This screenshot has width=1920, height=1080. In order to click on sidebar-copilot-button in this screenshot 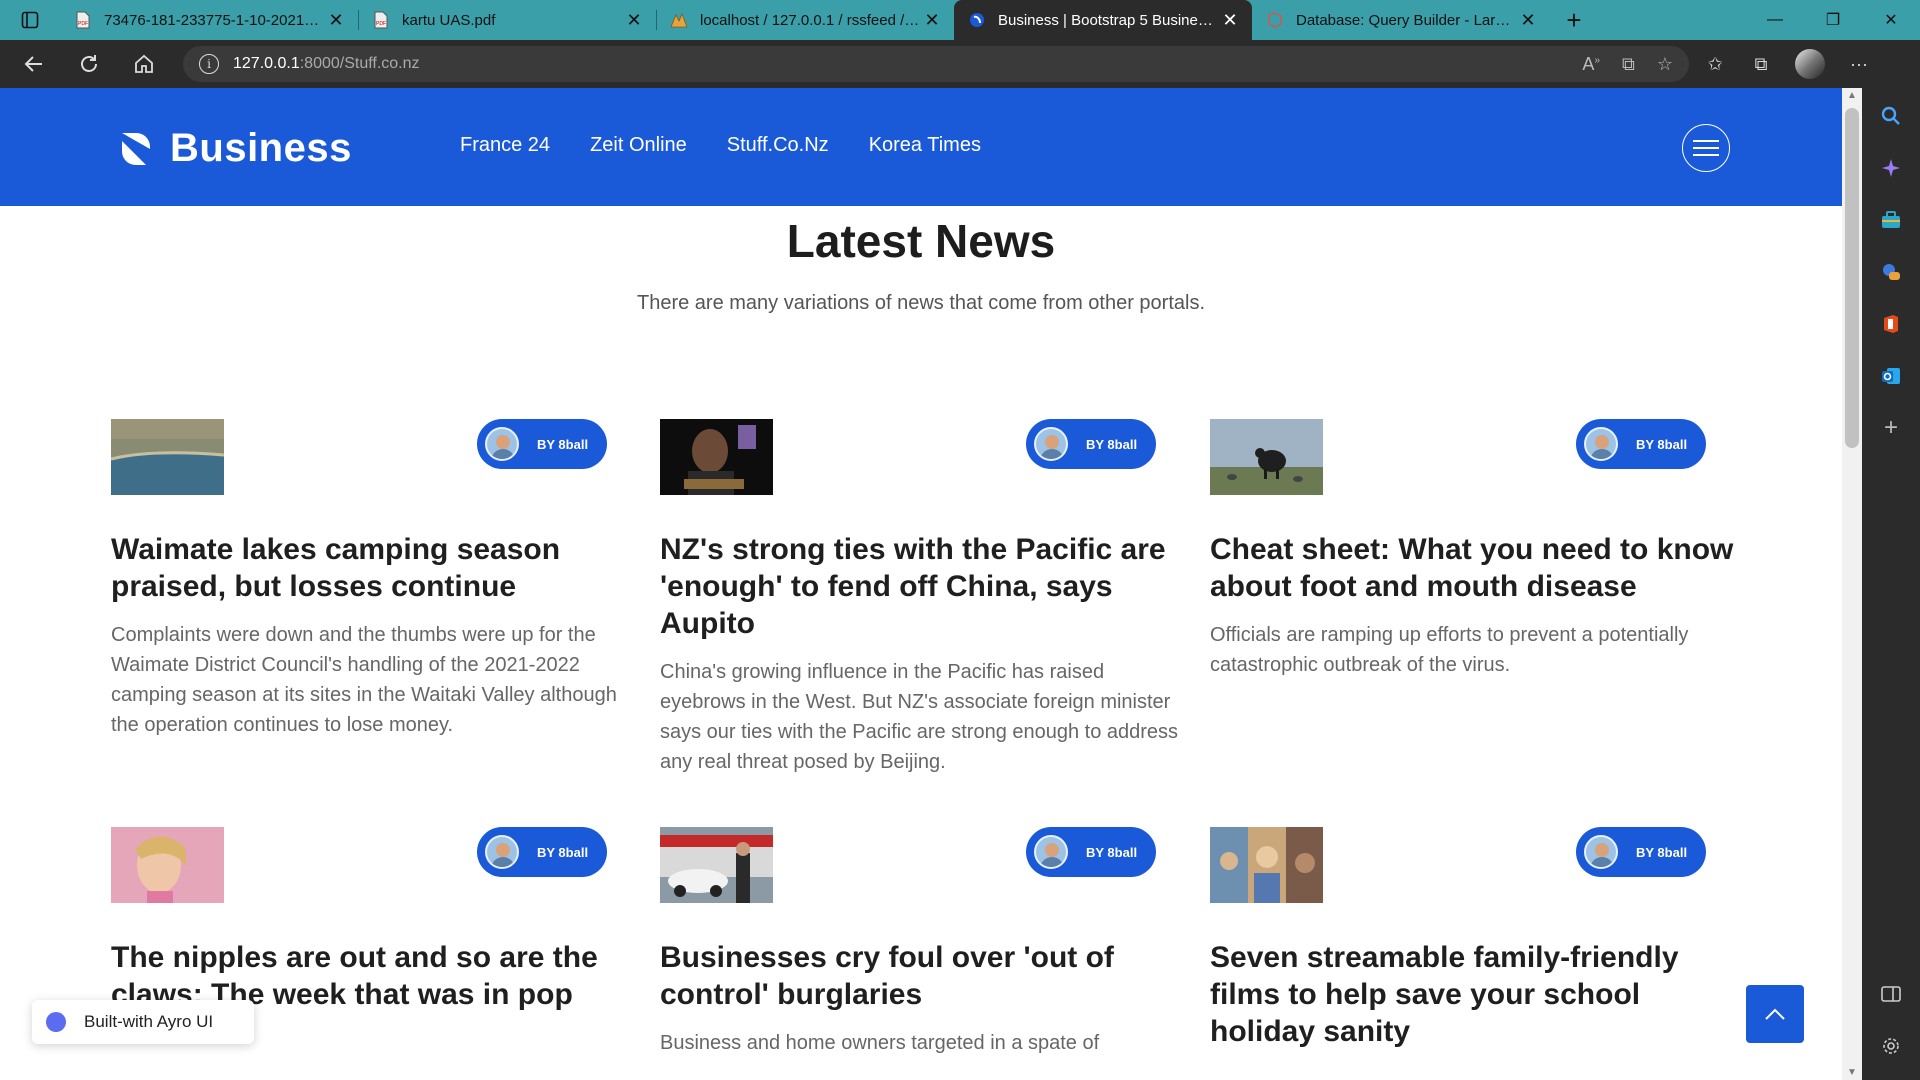, I will do `click(1891, 168)`.